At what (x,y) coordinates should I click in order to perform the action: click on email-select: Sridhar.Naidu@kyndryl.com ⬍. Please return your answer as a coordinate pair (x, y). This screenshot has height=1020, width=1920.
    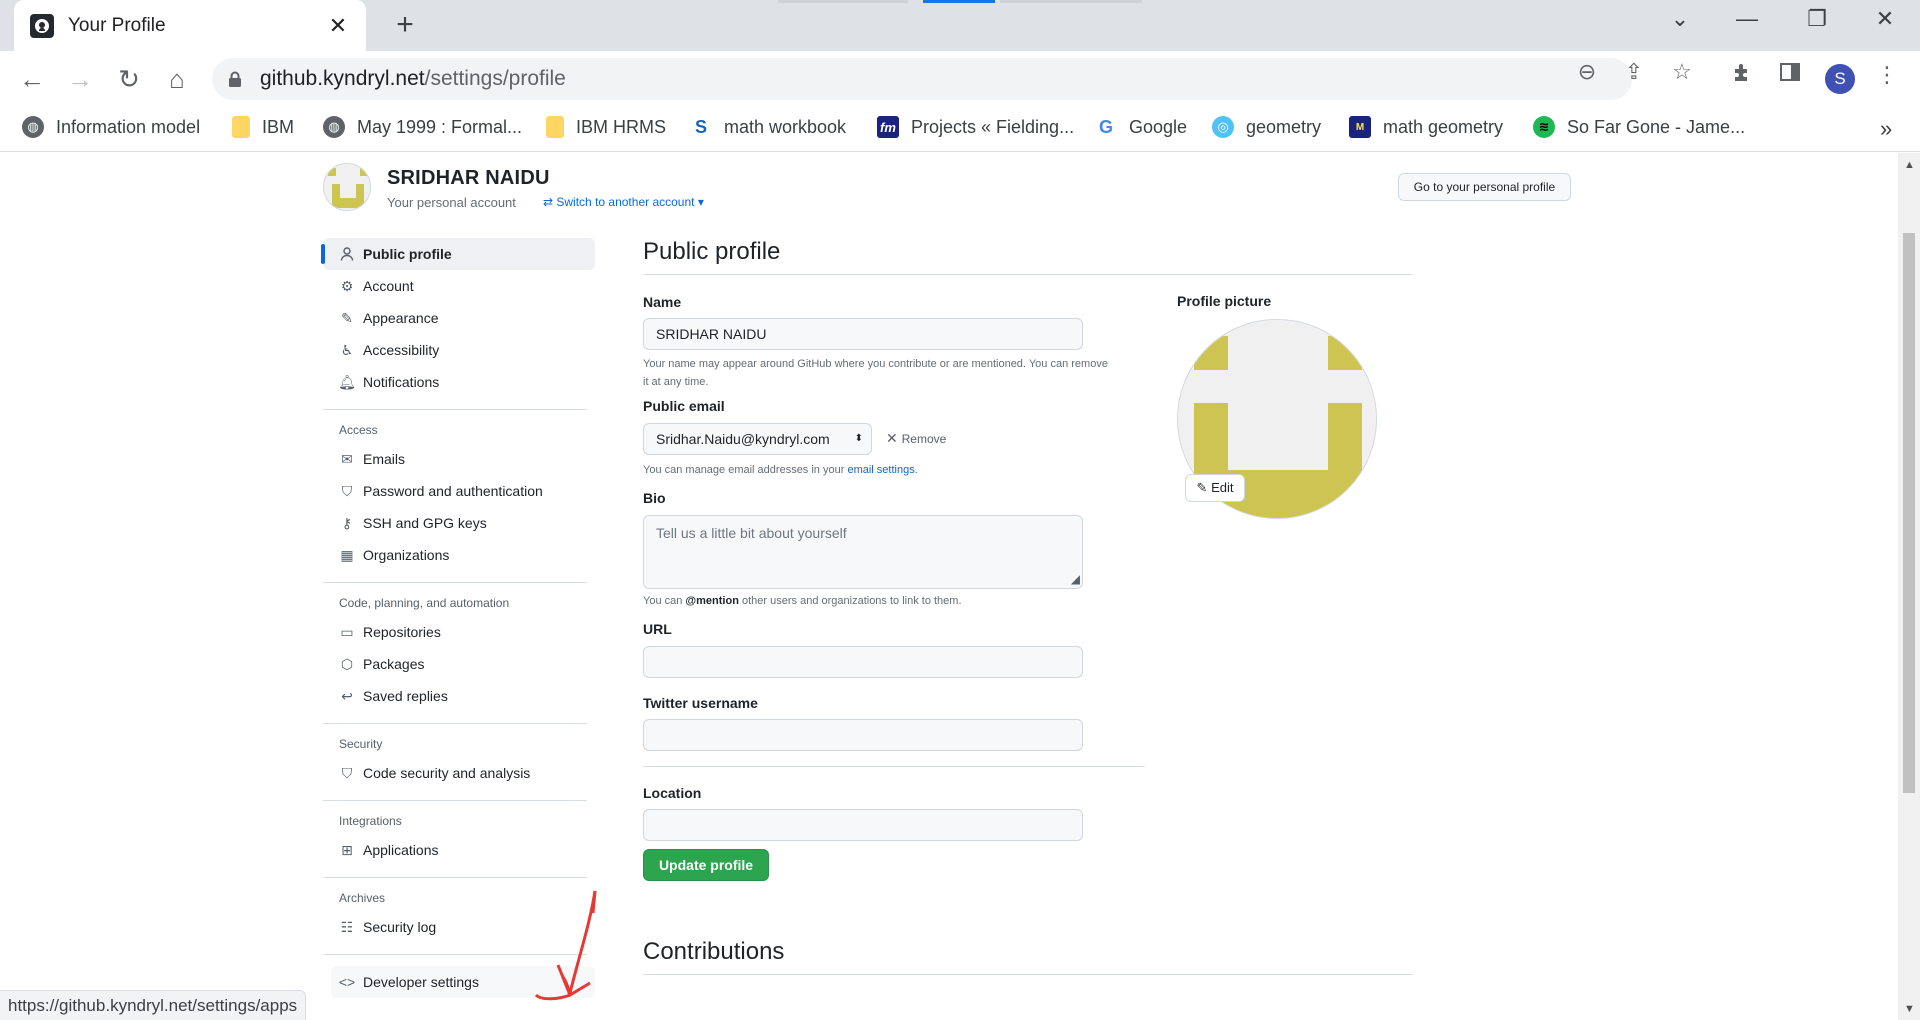
    Looking at the image, I should click on (757, 439).